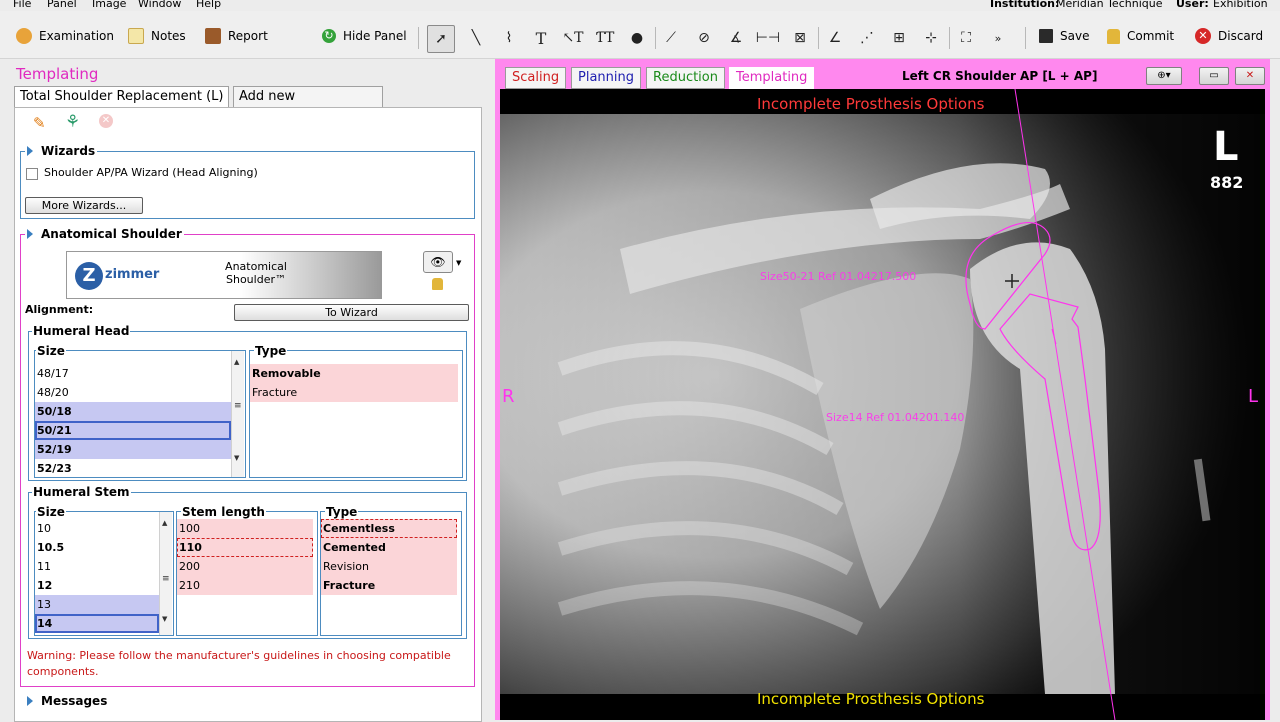  What do you see at coordinates (97, 604) in the screenshot?
I see `list-item: 13` at bounding box center [97, 604].